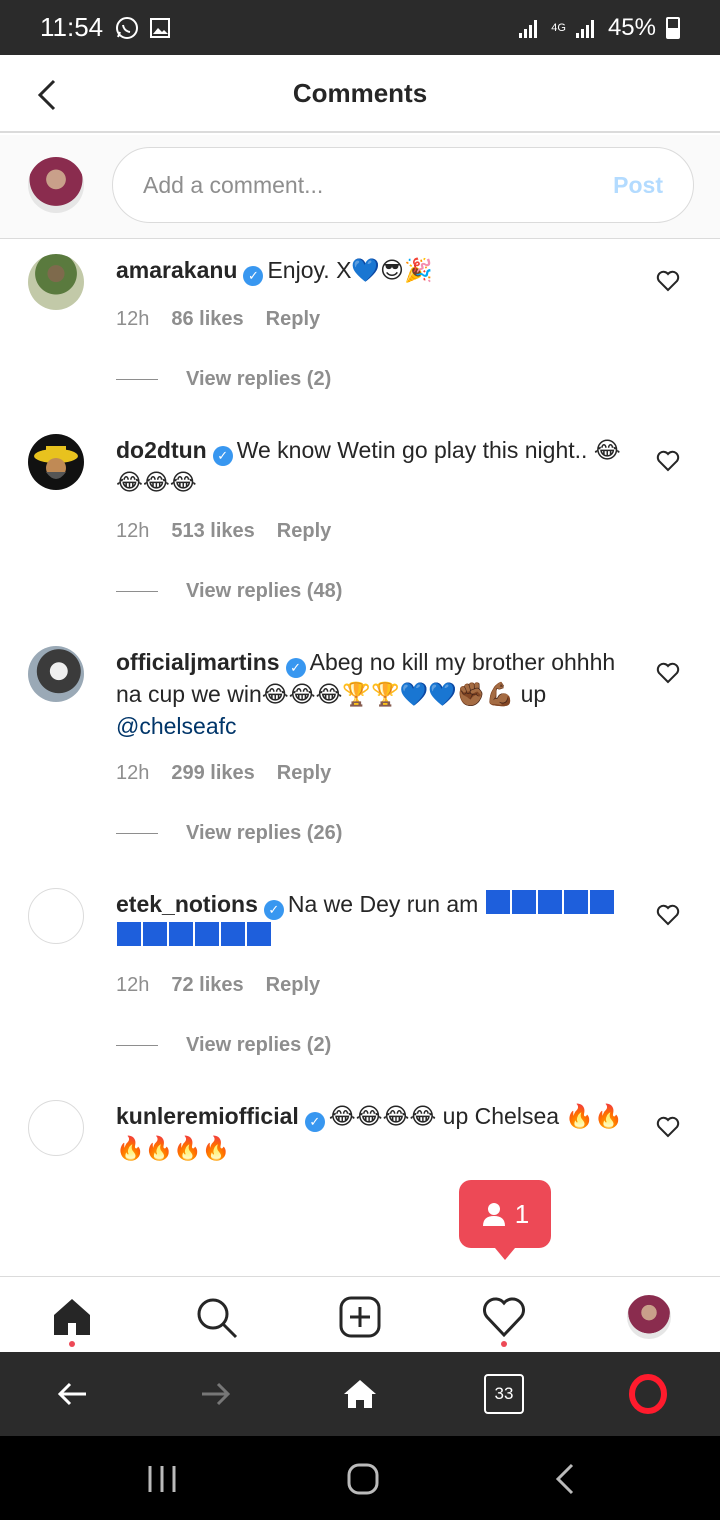 The image size is (720, 1520). Describe the element at coordinates (360, 1317) in the screenshot. I see `new-post-icon` at that location.